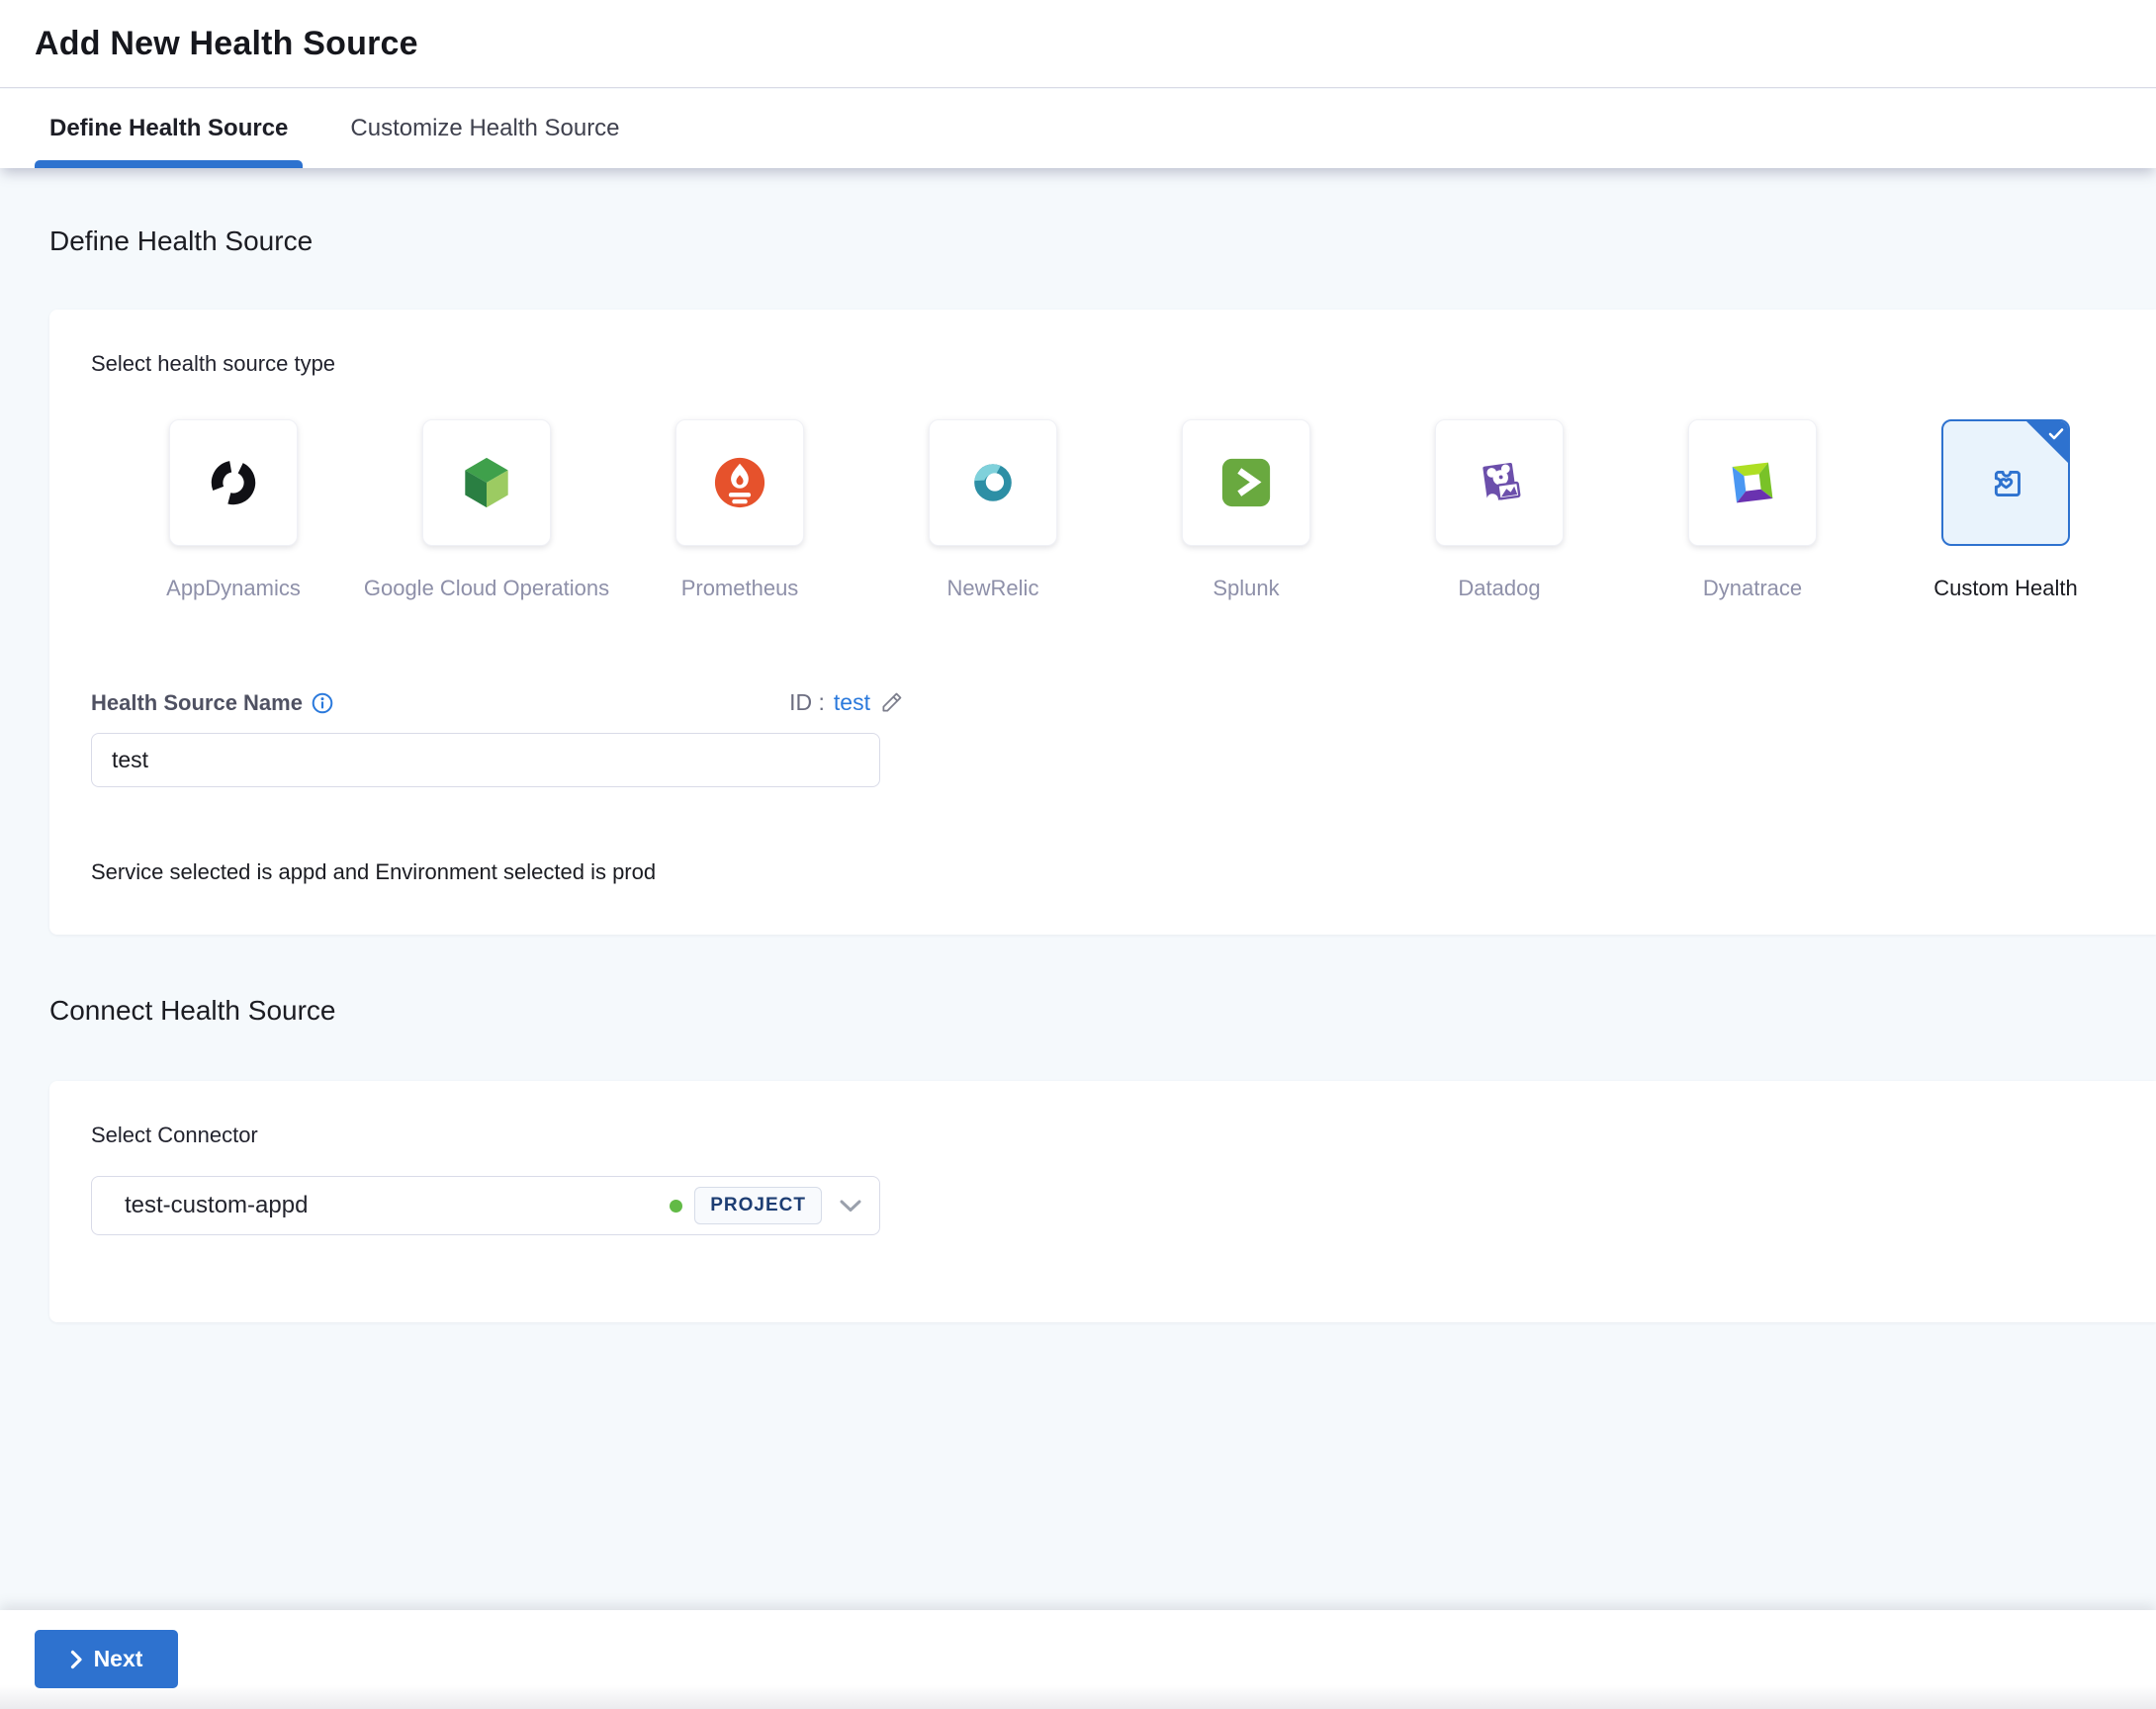 The height and width of the screenshot is (1709, 2156). What do you see at coordinates (217, 1205) in the screenshot?
I see `connector-value: test-custom-appd` at bounding box center [217, 1205].